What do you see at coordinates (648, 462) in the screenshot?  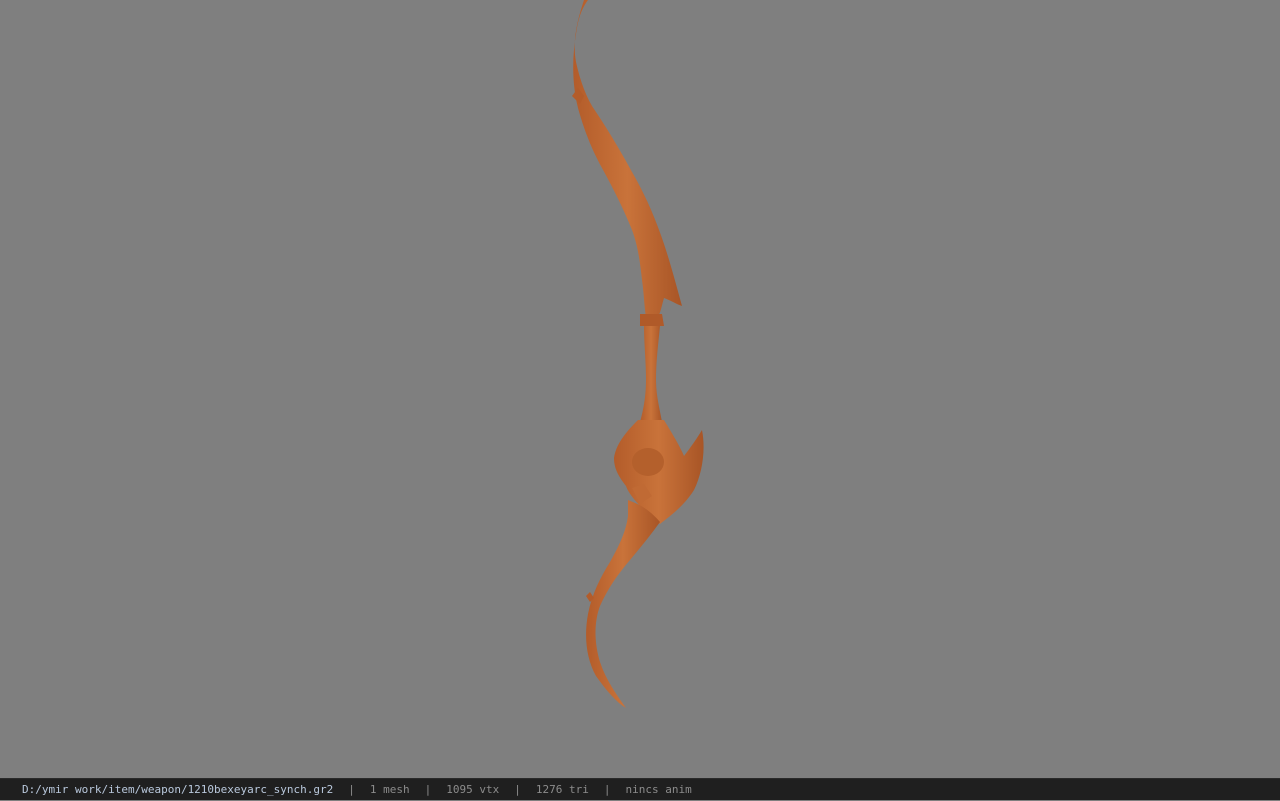 I see `bow-riser-knob` at bounding box center [648, 462].